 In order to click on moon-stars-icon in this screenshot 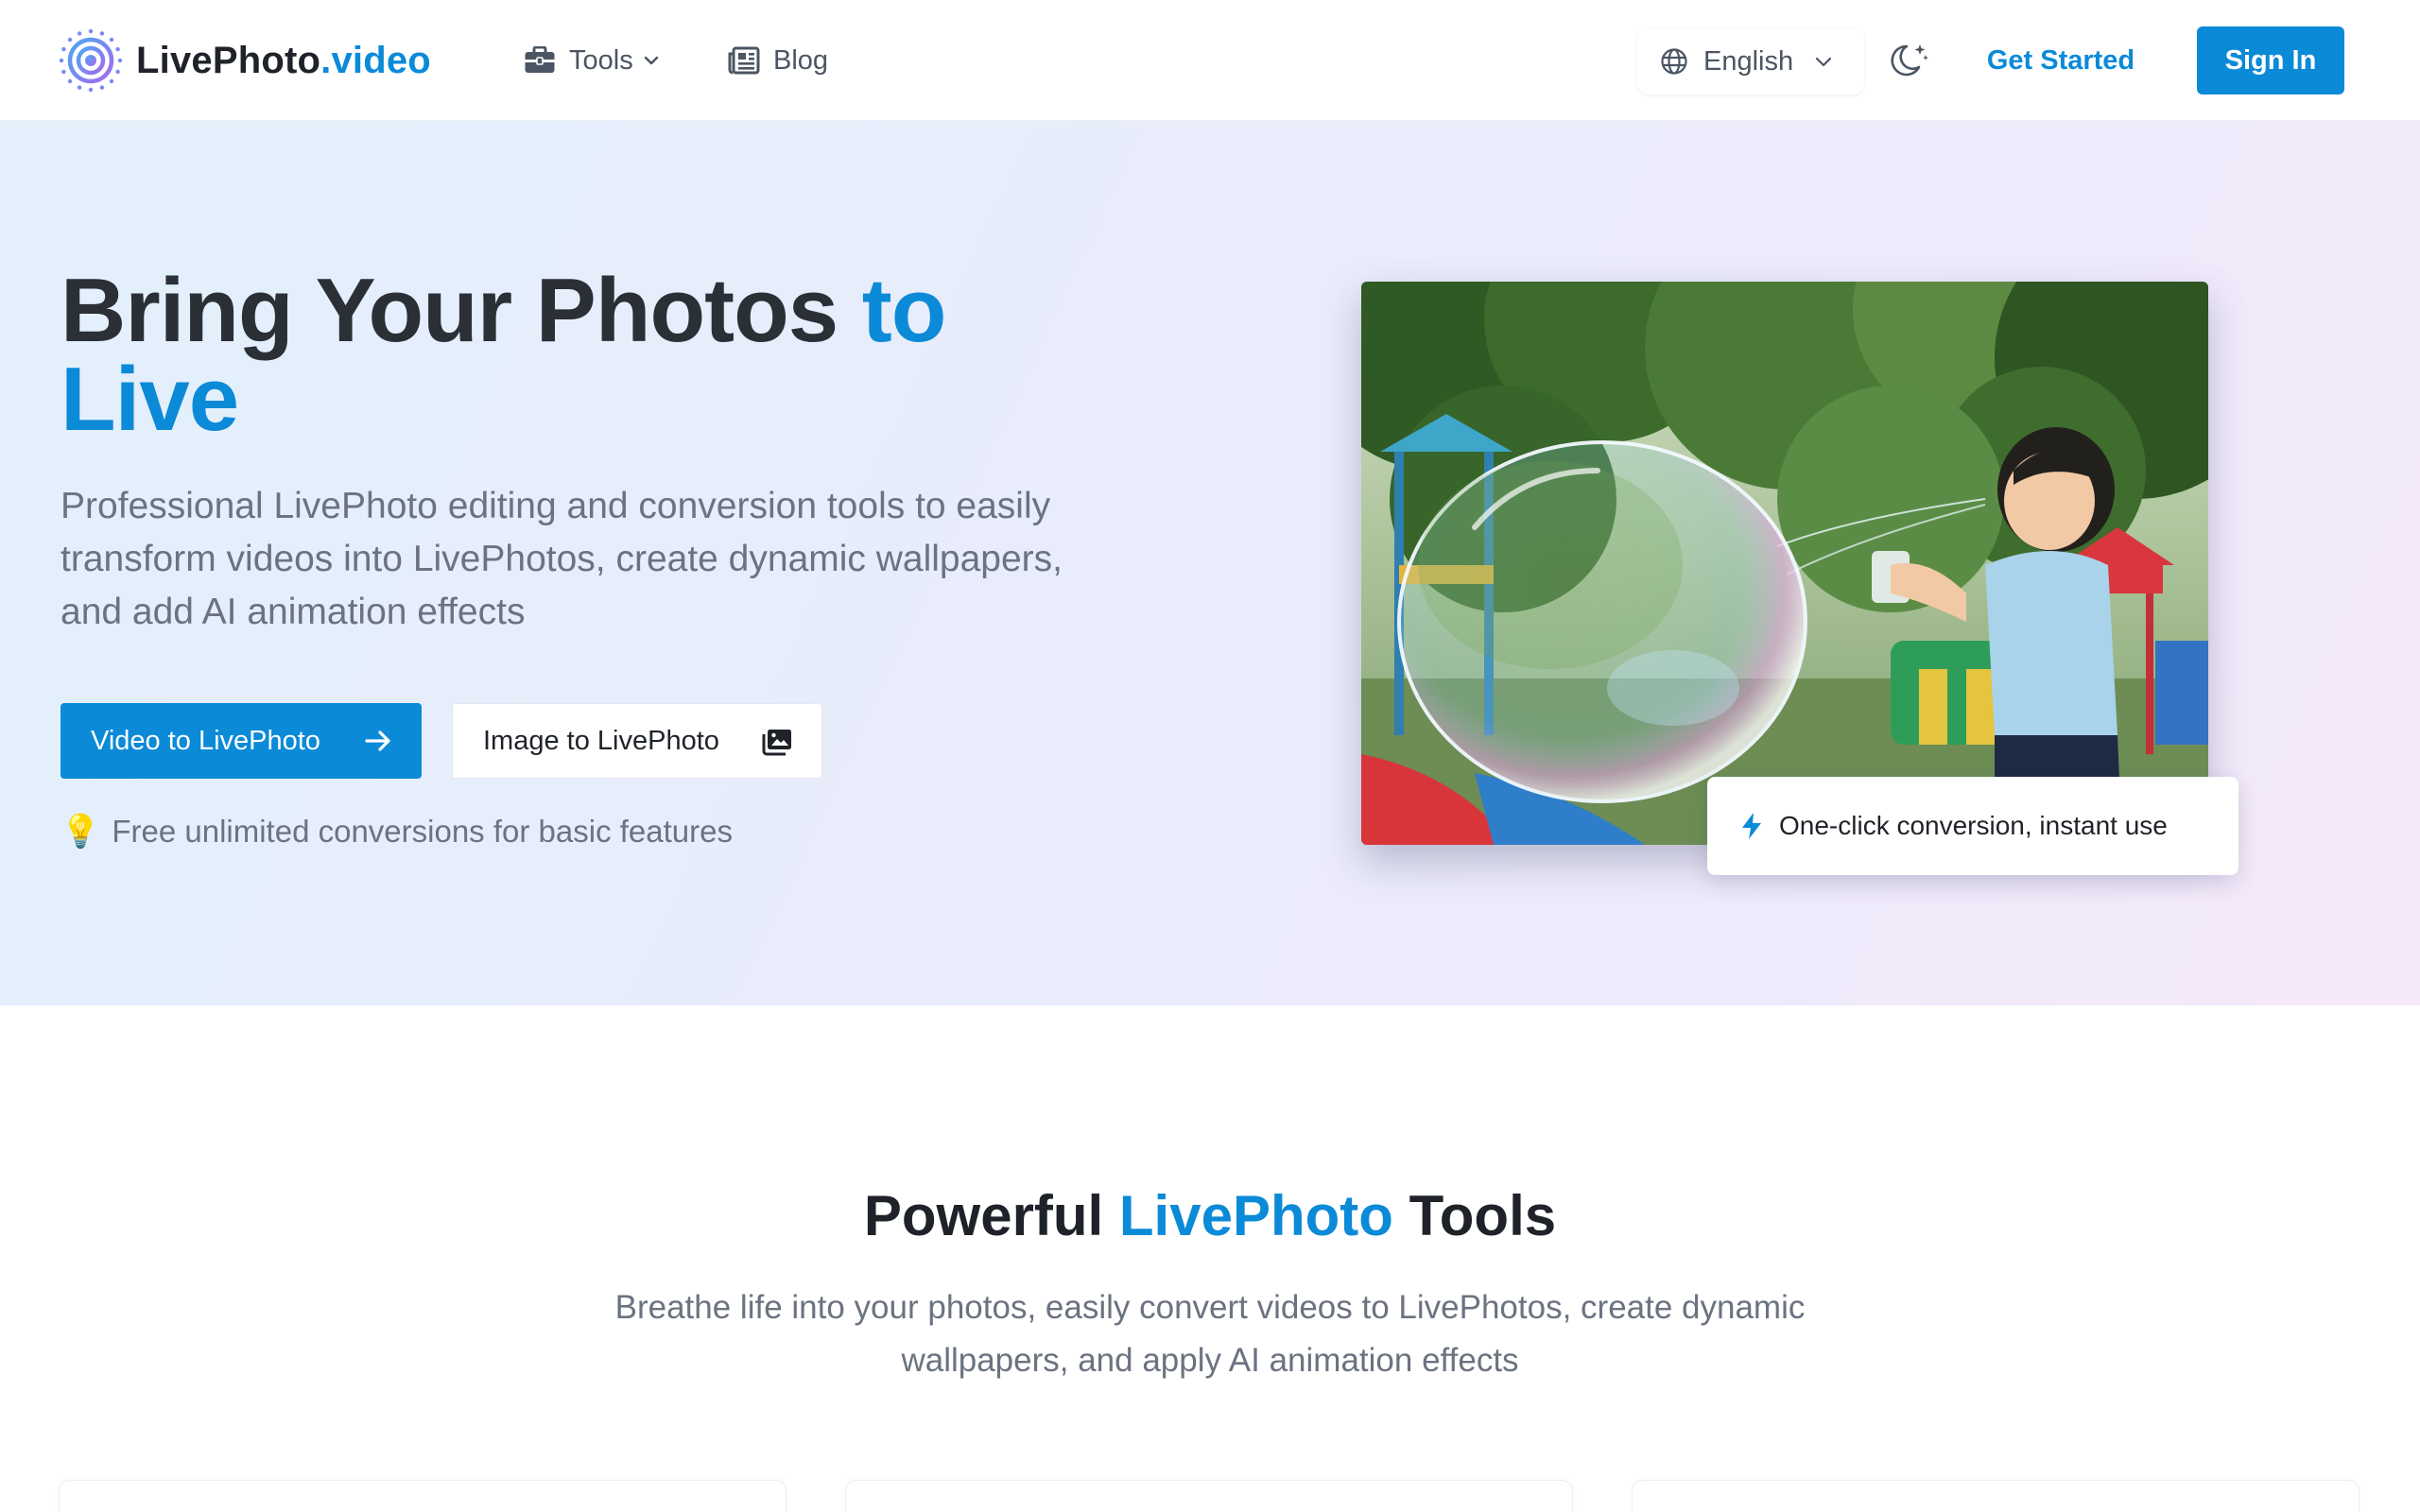, I will do `click(1909, 60)`.